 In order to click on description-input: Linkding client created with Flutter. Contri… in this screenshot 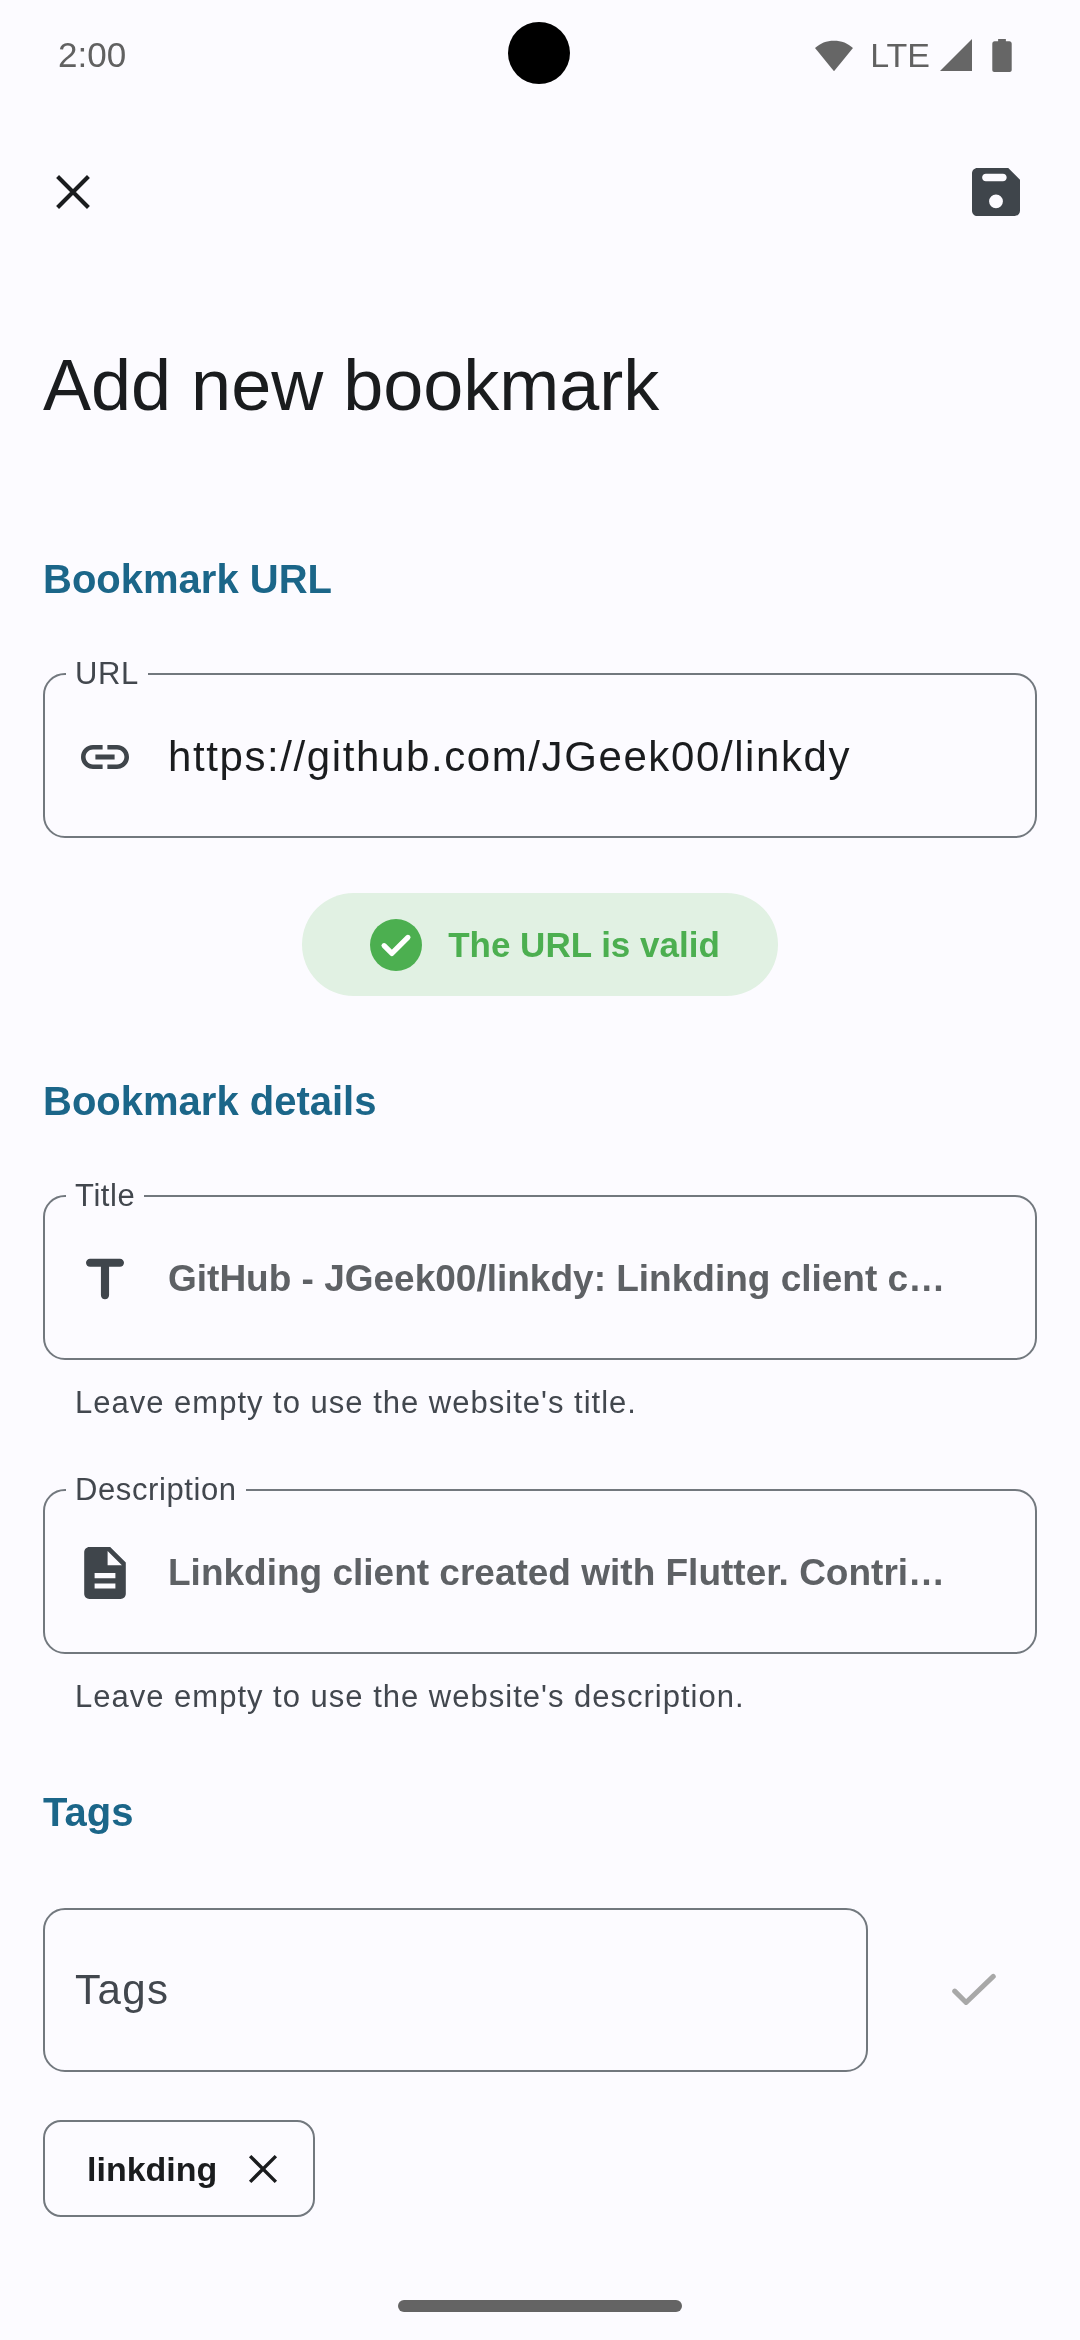, I will do `click(589, 1573)`.